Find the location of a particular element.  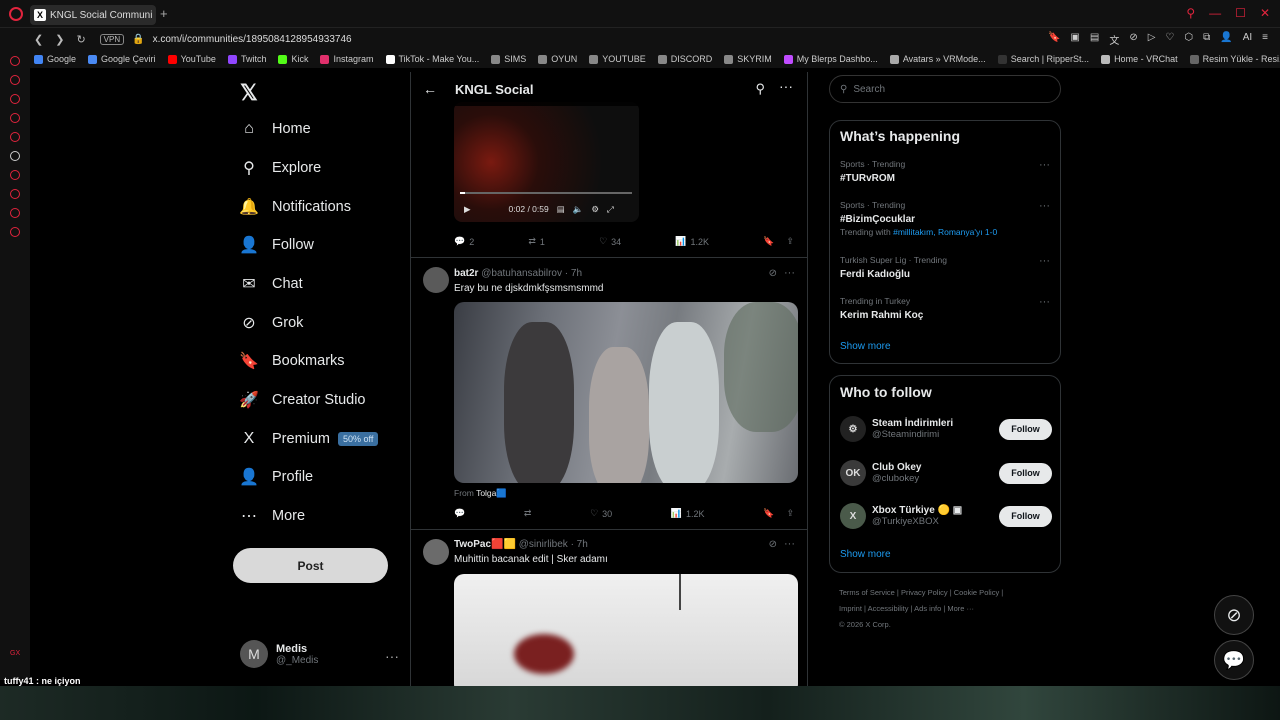

trend-item: Trending in Turkey Kerim Rahmi Koç ··· is located at coordinates (945, 308).